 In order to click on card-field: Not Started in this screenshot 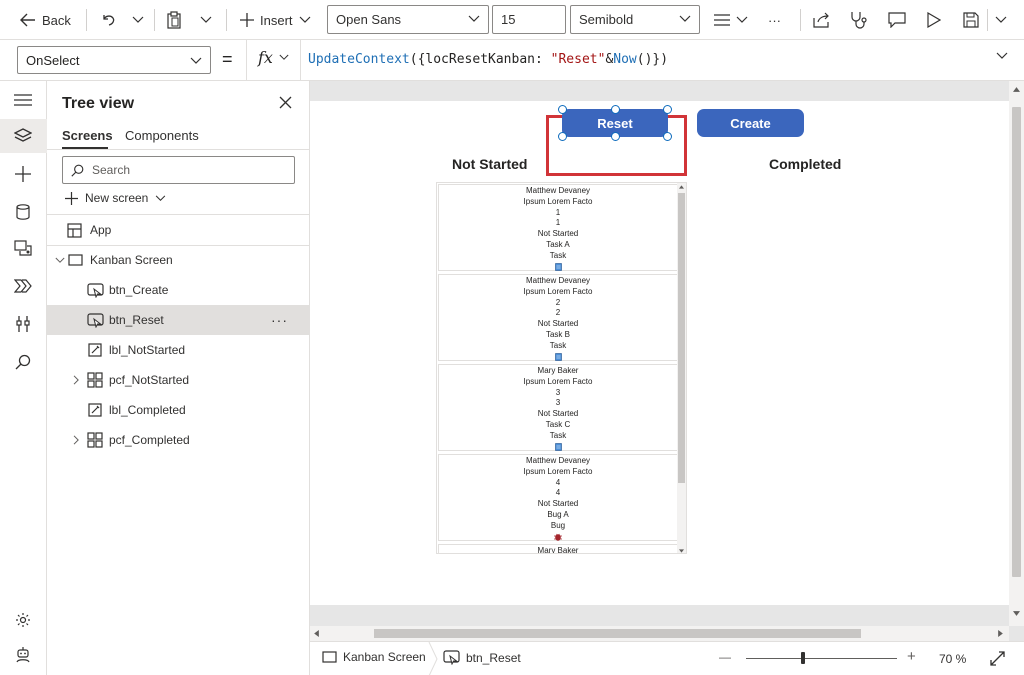, I will do `click(558, 414)`.